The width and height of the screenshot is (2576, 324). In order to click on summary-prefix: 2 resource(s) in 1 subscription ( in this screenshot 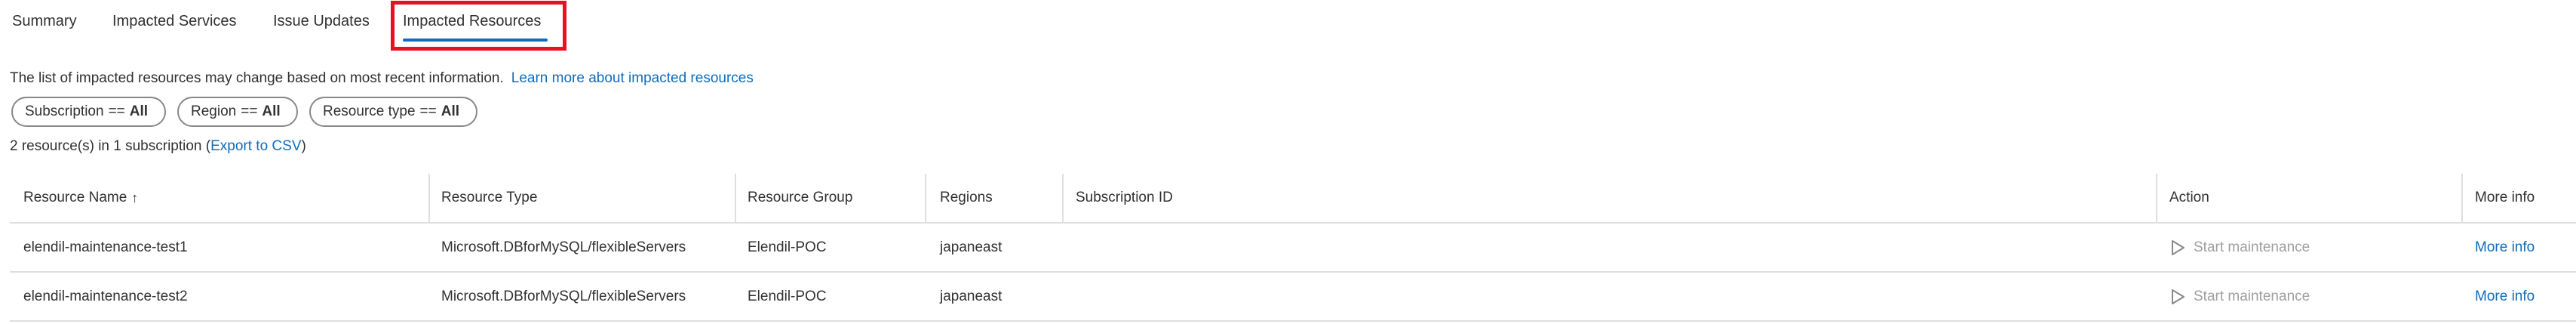, I will do `click(110, 146)`.